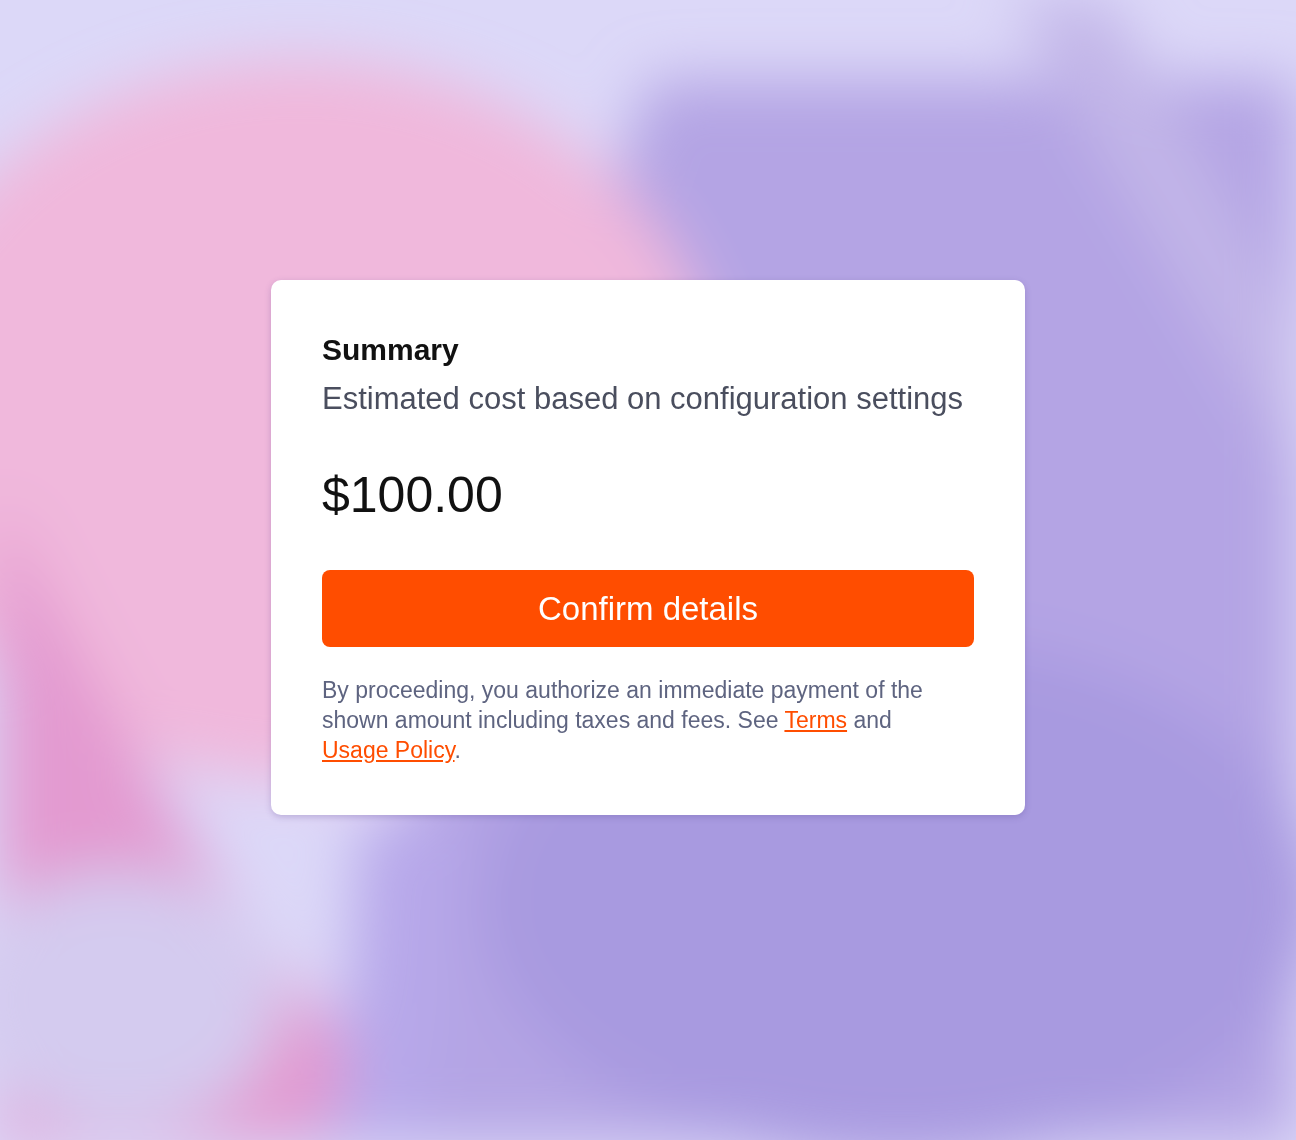 This screenshot has height=1140, width=1296. I want to click on card-title: Summary, so click(391, 350).